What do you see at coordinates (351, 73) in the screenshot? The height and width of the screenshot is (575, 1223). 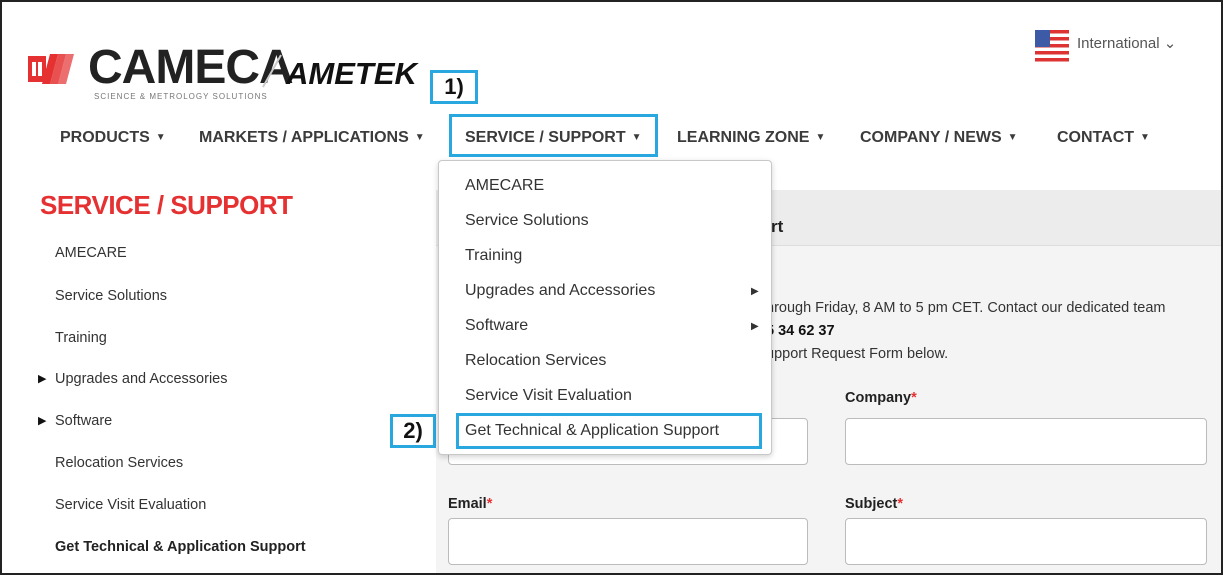 I see `ametek-wordmark: AMETEK` at bounding box center [351, 73].